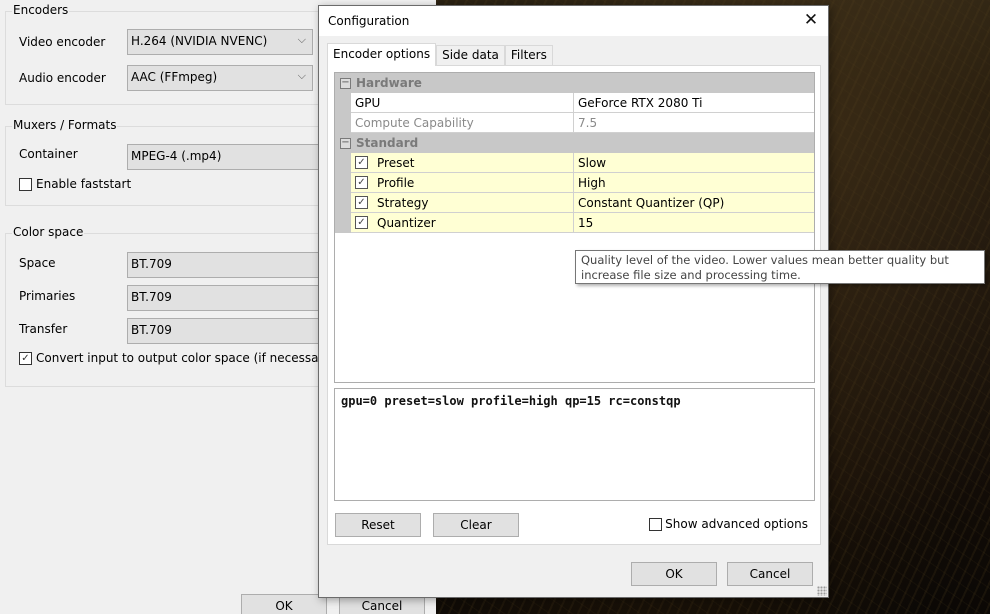  I want to click on property-row-preset: Preset Slow, so click(574, 163).